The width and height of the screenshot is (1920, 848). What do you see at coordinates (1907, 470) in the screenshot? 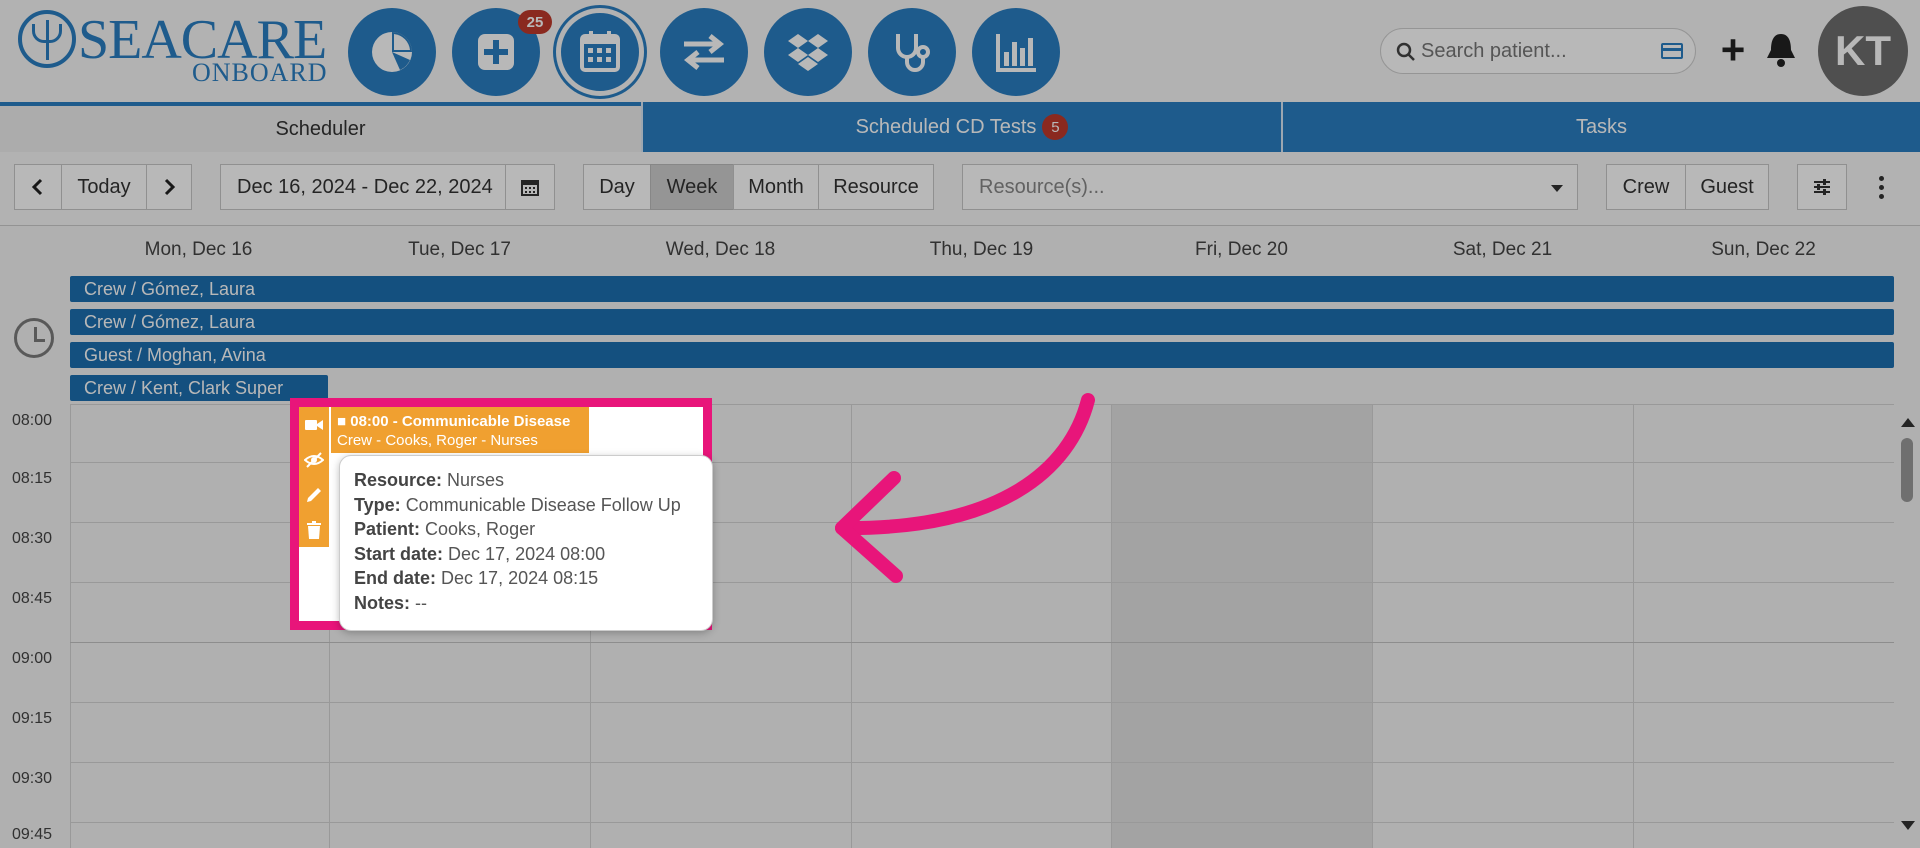
I see `scroll-thumb` at bounding box center [1907, 470].